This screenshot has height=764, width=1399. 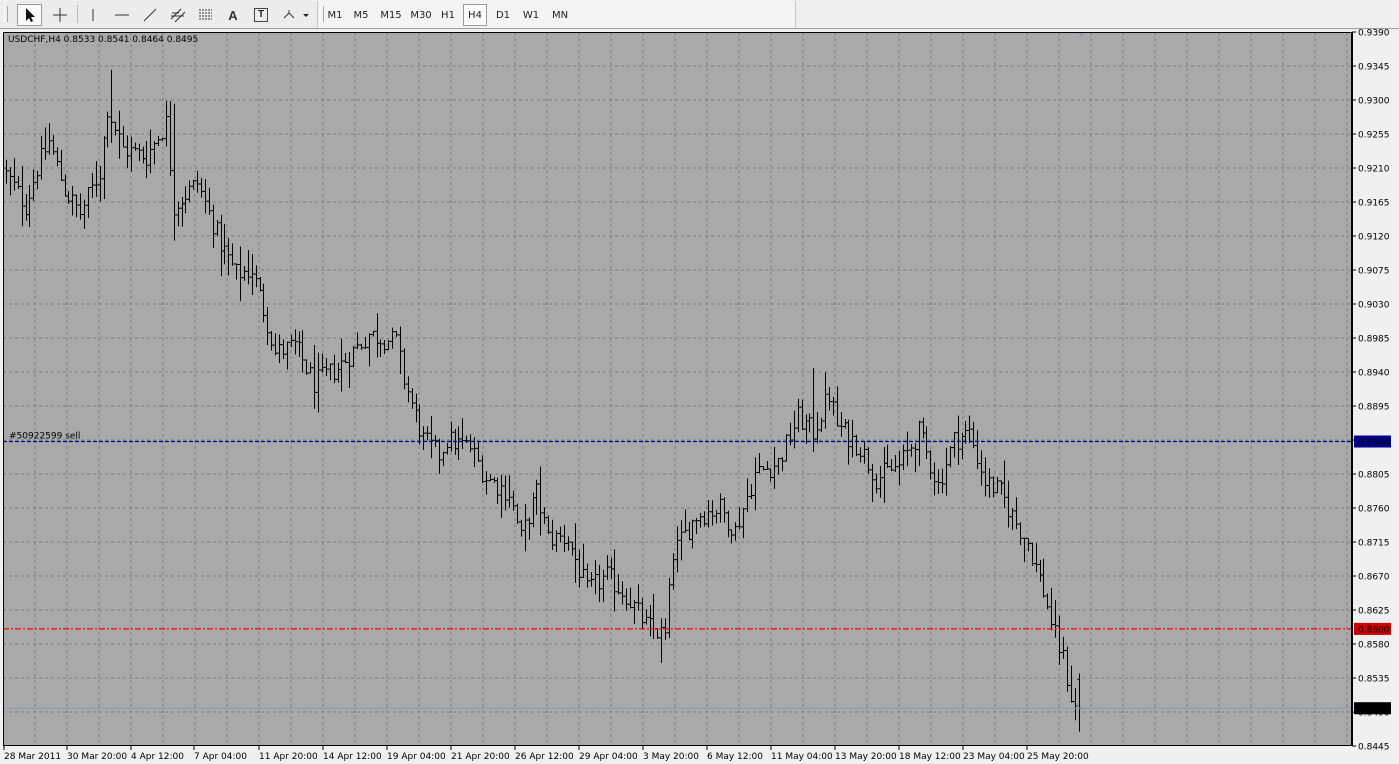 I want to click on text-label-button: T, so click(x=261, y=15).